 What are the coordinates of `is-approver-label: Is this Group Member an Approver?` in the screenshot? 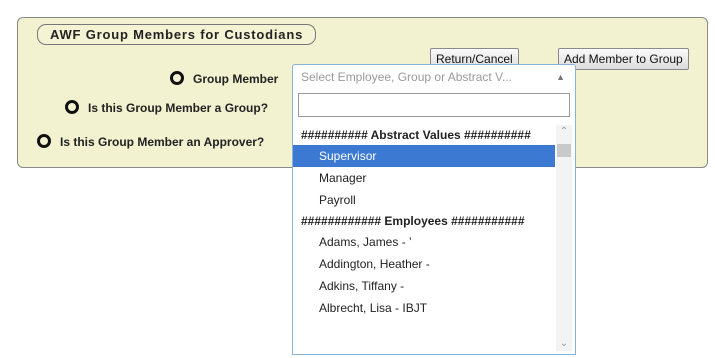 It's located at (162, 142).